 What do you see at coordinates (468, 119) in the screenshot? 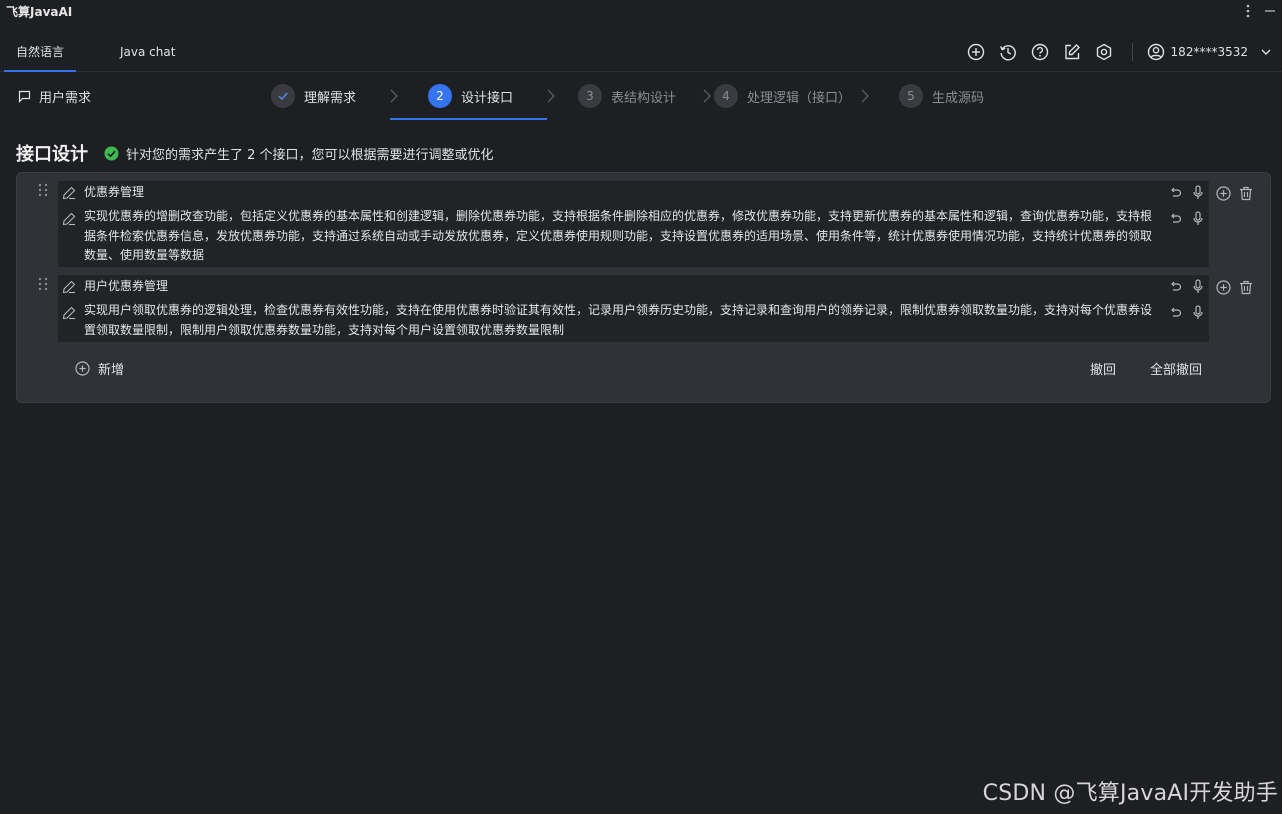
I see `active-step-indicator` at bounding box center [468, 119].